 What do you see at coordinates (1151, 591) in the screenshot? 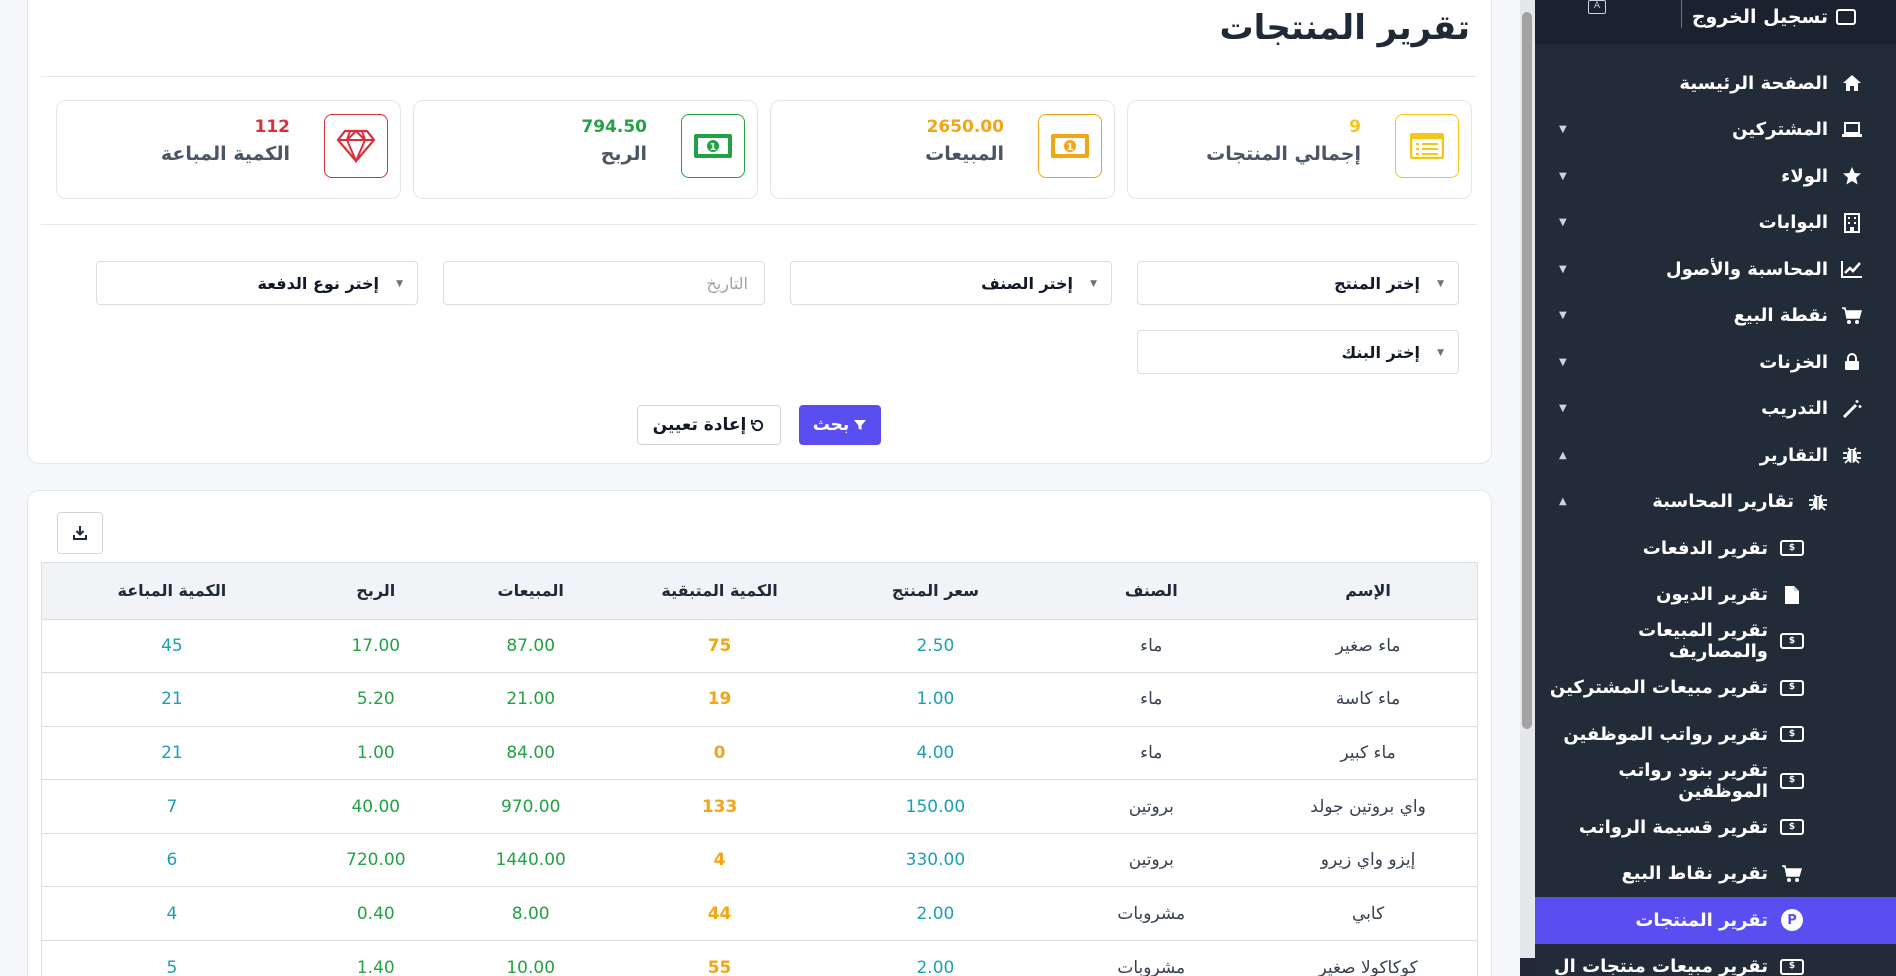
I see `table-header-cell: الصنف` at bounding box center [1151, 591].